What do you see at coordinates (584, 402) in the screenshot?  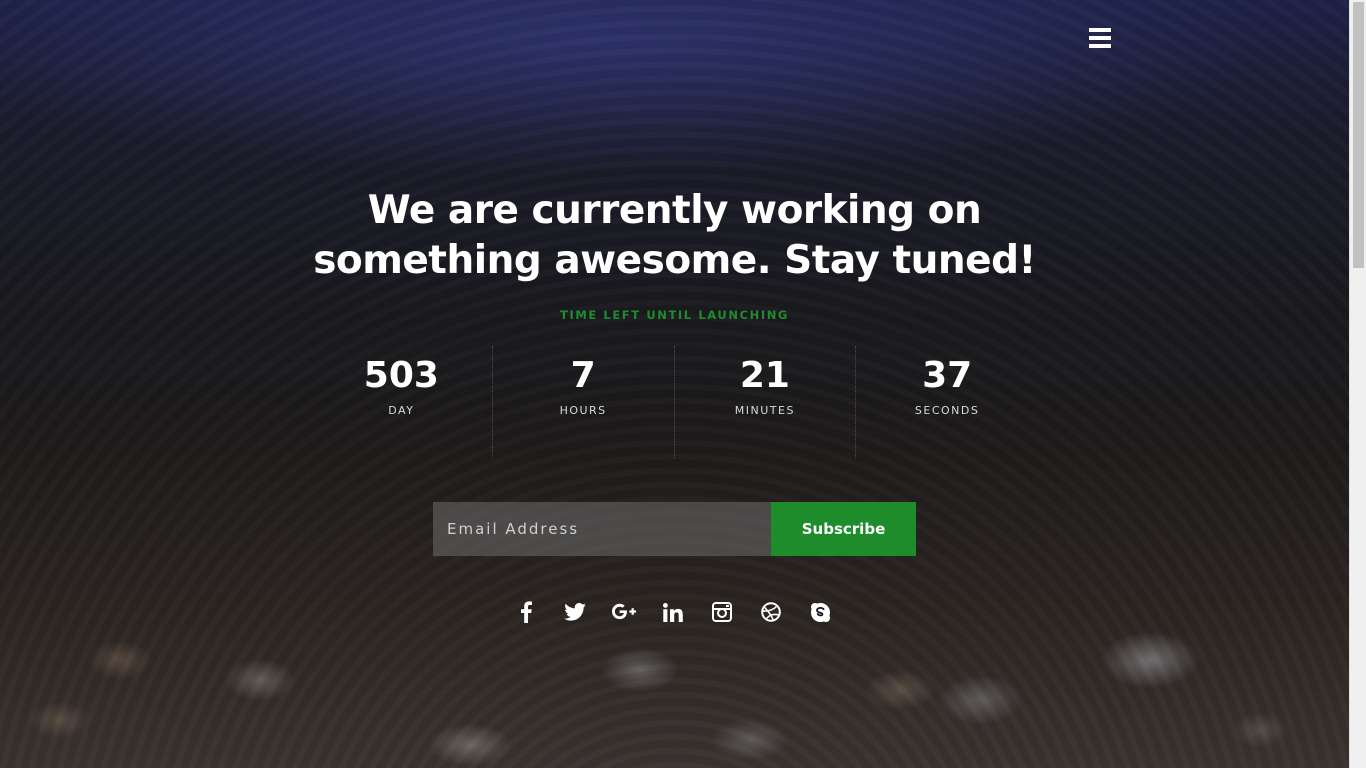 I see `countdown-hours: 7 HOURS` at bounding box center [584, 402].